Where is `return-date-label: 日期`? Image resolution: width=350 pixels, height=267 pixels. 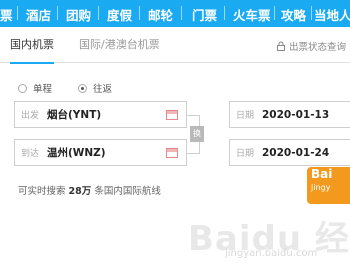 return-date-label: 日期 is located at coordinates (245, 154).